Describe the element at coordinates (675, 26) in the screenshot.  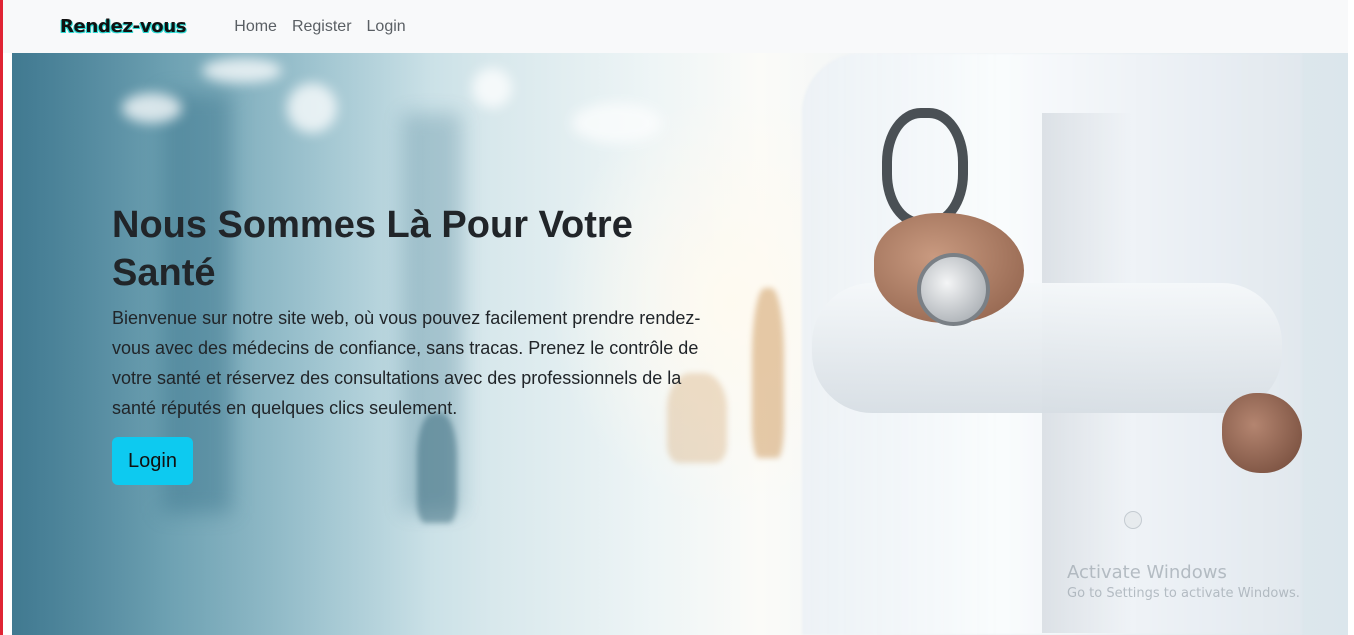
I see `navbar: Rendez-vous Home Register Login` at that location.